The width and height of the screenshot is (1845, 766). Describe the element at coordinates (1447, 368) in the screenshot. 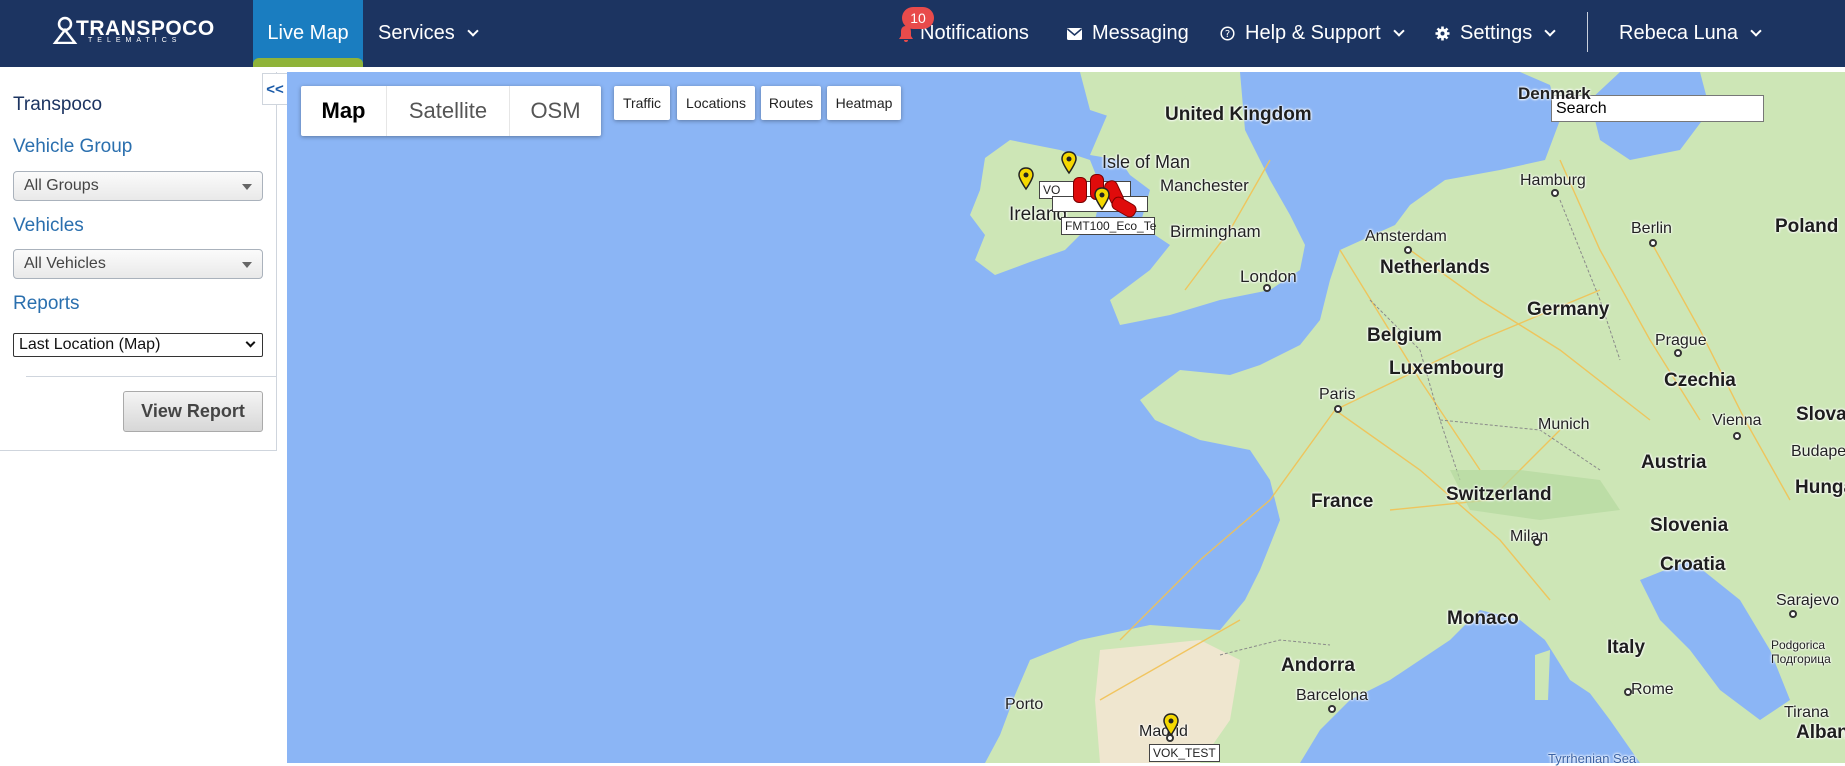

I see `place-label: Luxembourg` at that location.